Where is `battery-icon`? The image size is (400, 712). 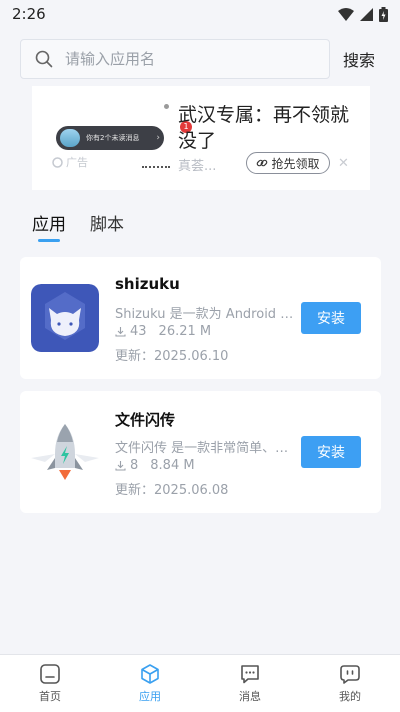 battery-icon is located at coordinates (383, 14).